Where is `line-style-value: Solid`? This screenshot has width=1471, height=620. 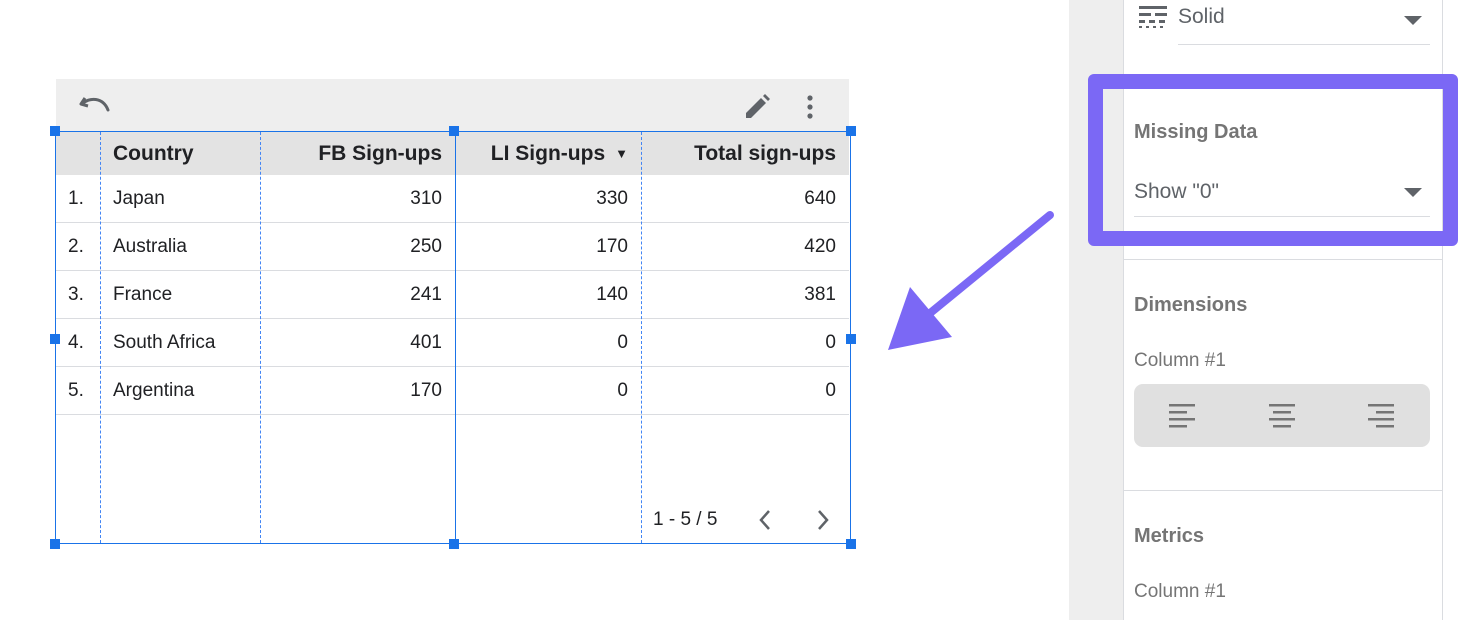 line-style-value: Solid is located at coordinates (1201, 16).